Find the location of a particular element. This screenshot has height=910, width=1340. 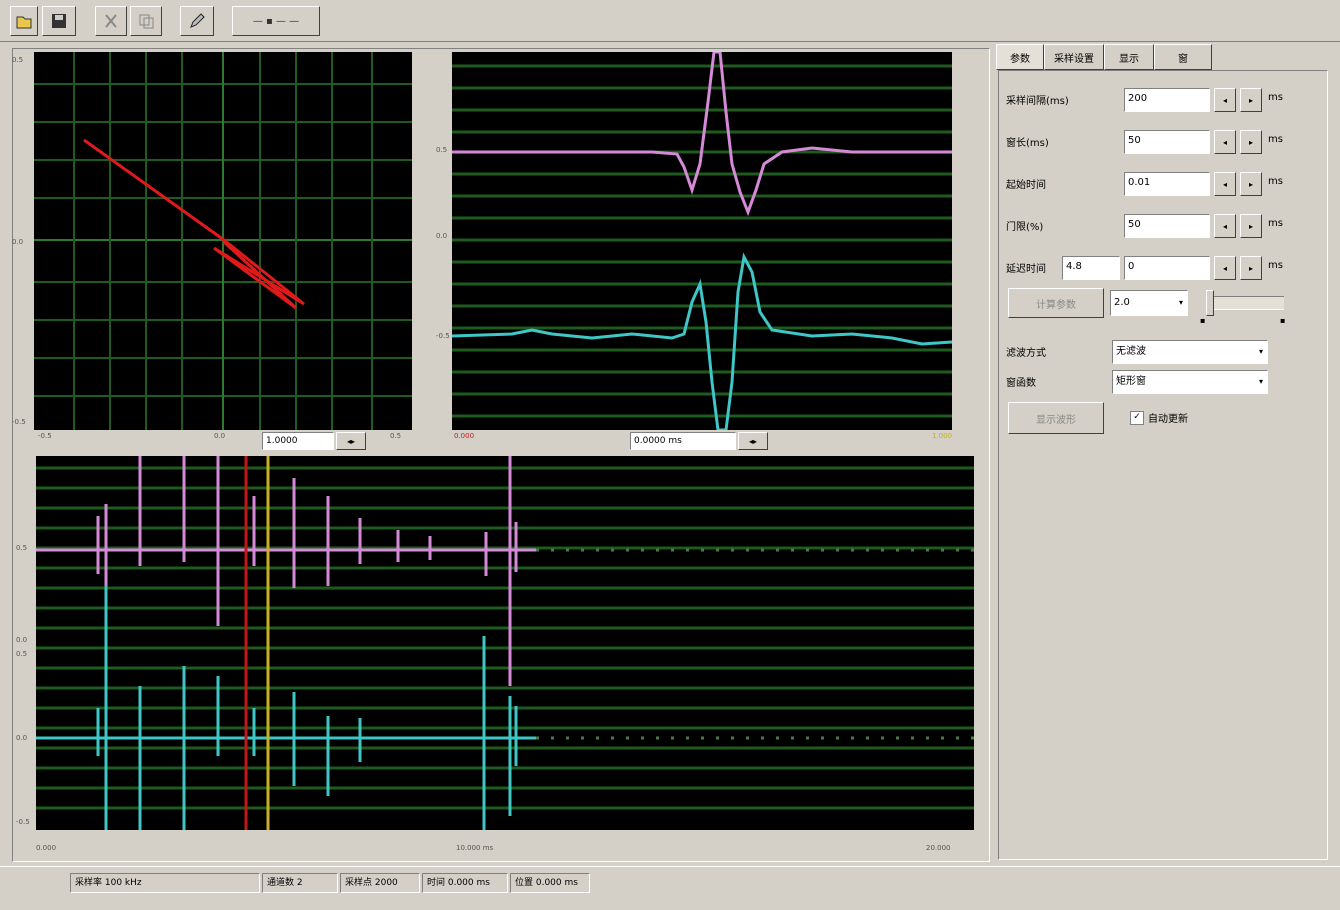

timeline-ytick-3: 0.5 is located at coordinates (22, 654).